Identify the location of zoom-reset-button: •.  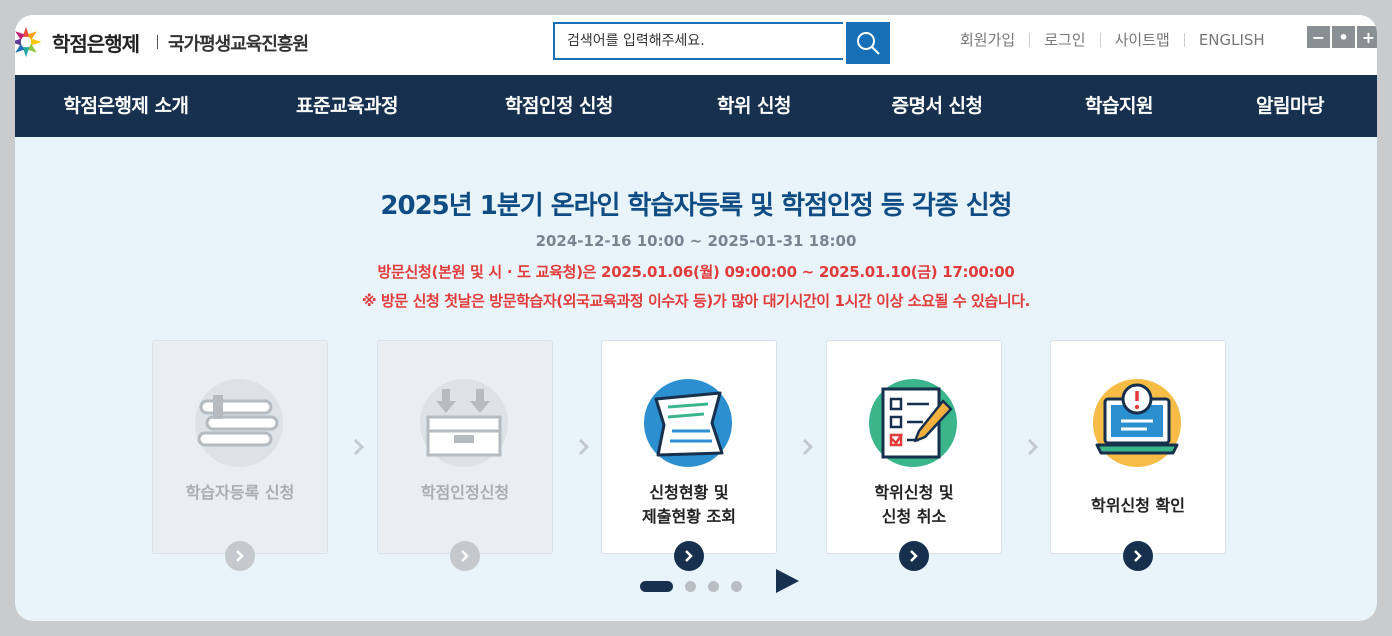
(1343, 37).